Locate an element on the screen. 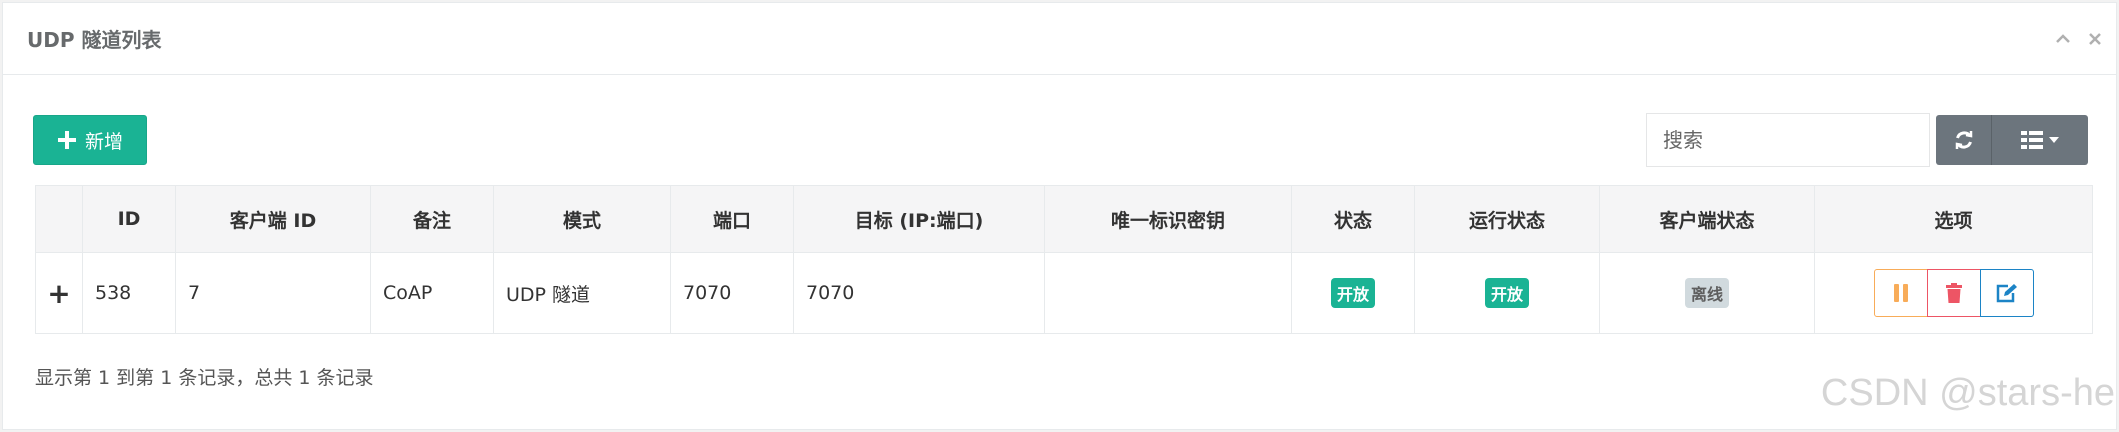 The width and height of the screenshot is (2119, 432). col-remark: 备注 is located at coordinates (432, 219).